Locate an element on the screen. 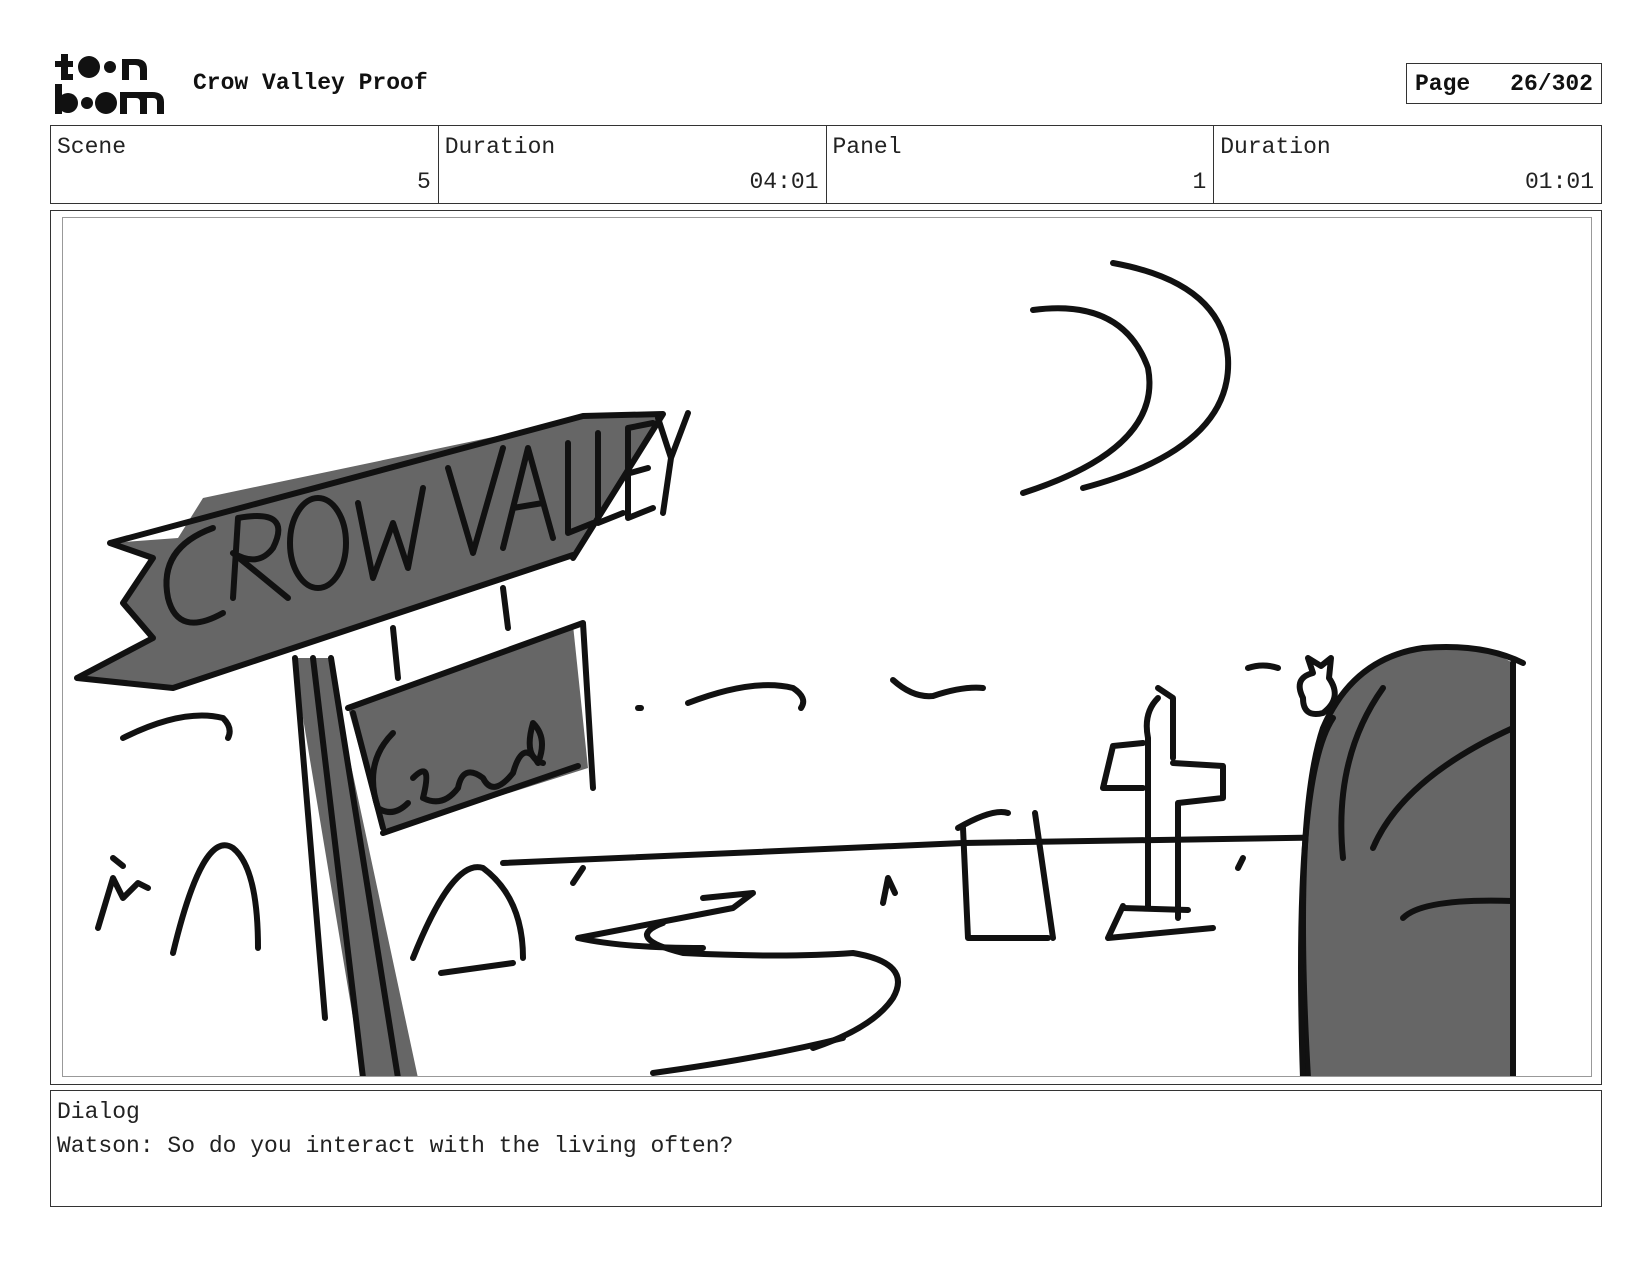  dialog-label: Dialog is located at coordinates (98, 1112).